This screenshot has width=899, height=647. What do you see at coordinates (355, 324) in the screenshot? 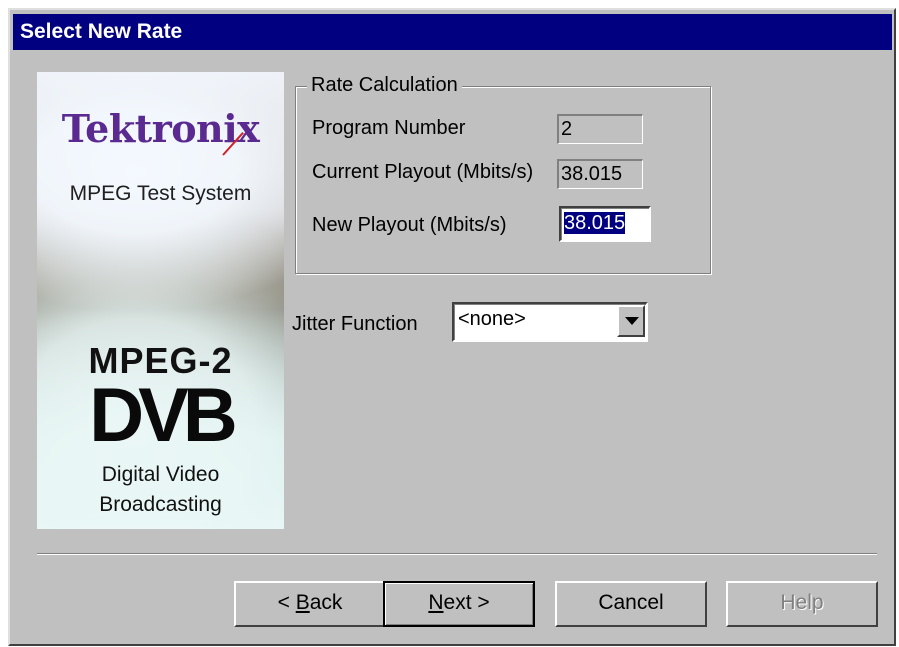
I see `jitter-function-label: Jitter Function` at bounding box center [355, 324].